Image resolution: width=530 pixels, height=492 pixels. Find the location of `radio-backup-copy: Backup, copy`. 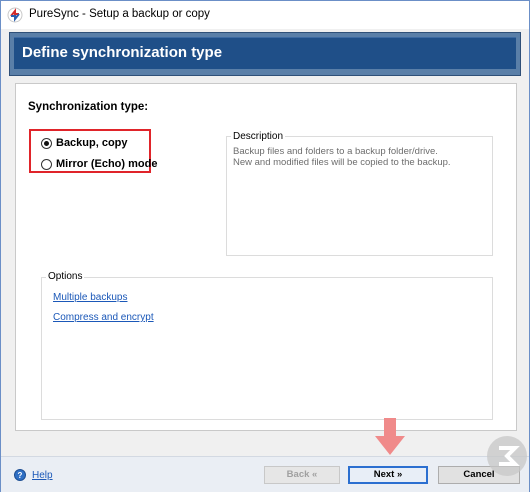

radio-backup-copy: Backup, copy is located at coordinates (84, 143).